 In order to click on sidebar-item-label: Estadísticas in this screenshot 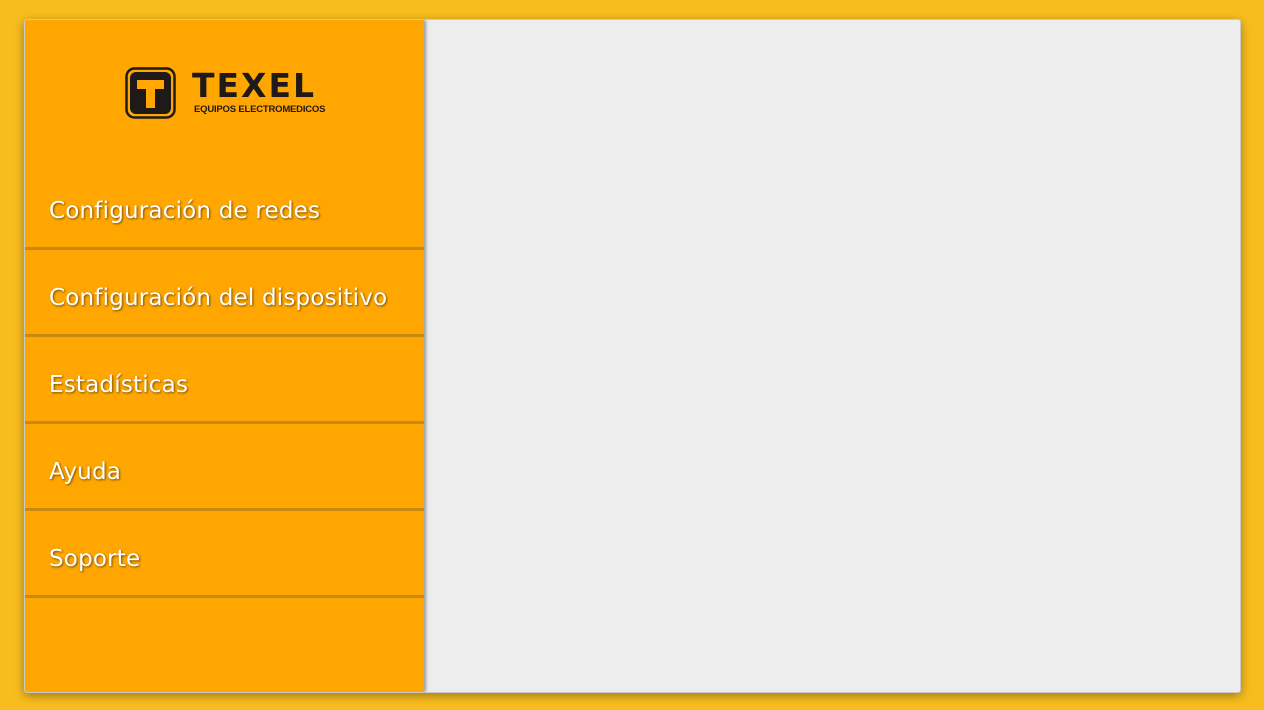, I will do `click(119, 385)`.